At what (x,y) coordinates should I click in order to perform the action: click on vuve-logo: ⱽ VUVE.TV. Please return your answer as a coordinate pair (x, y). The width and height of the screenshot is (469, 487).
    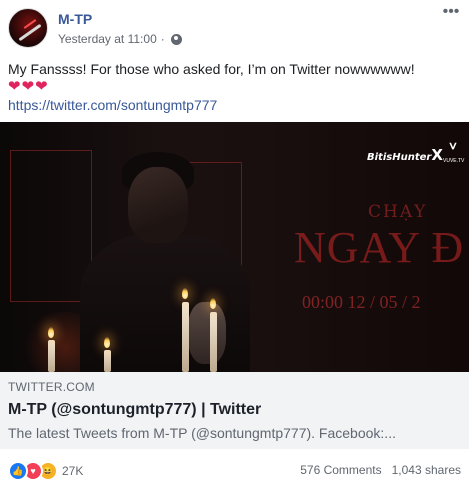
    Looking at the image, I should click on (454, 154).